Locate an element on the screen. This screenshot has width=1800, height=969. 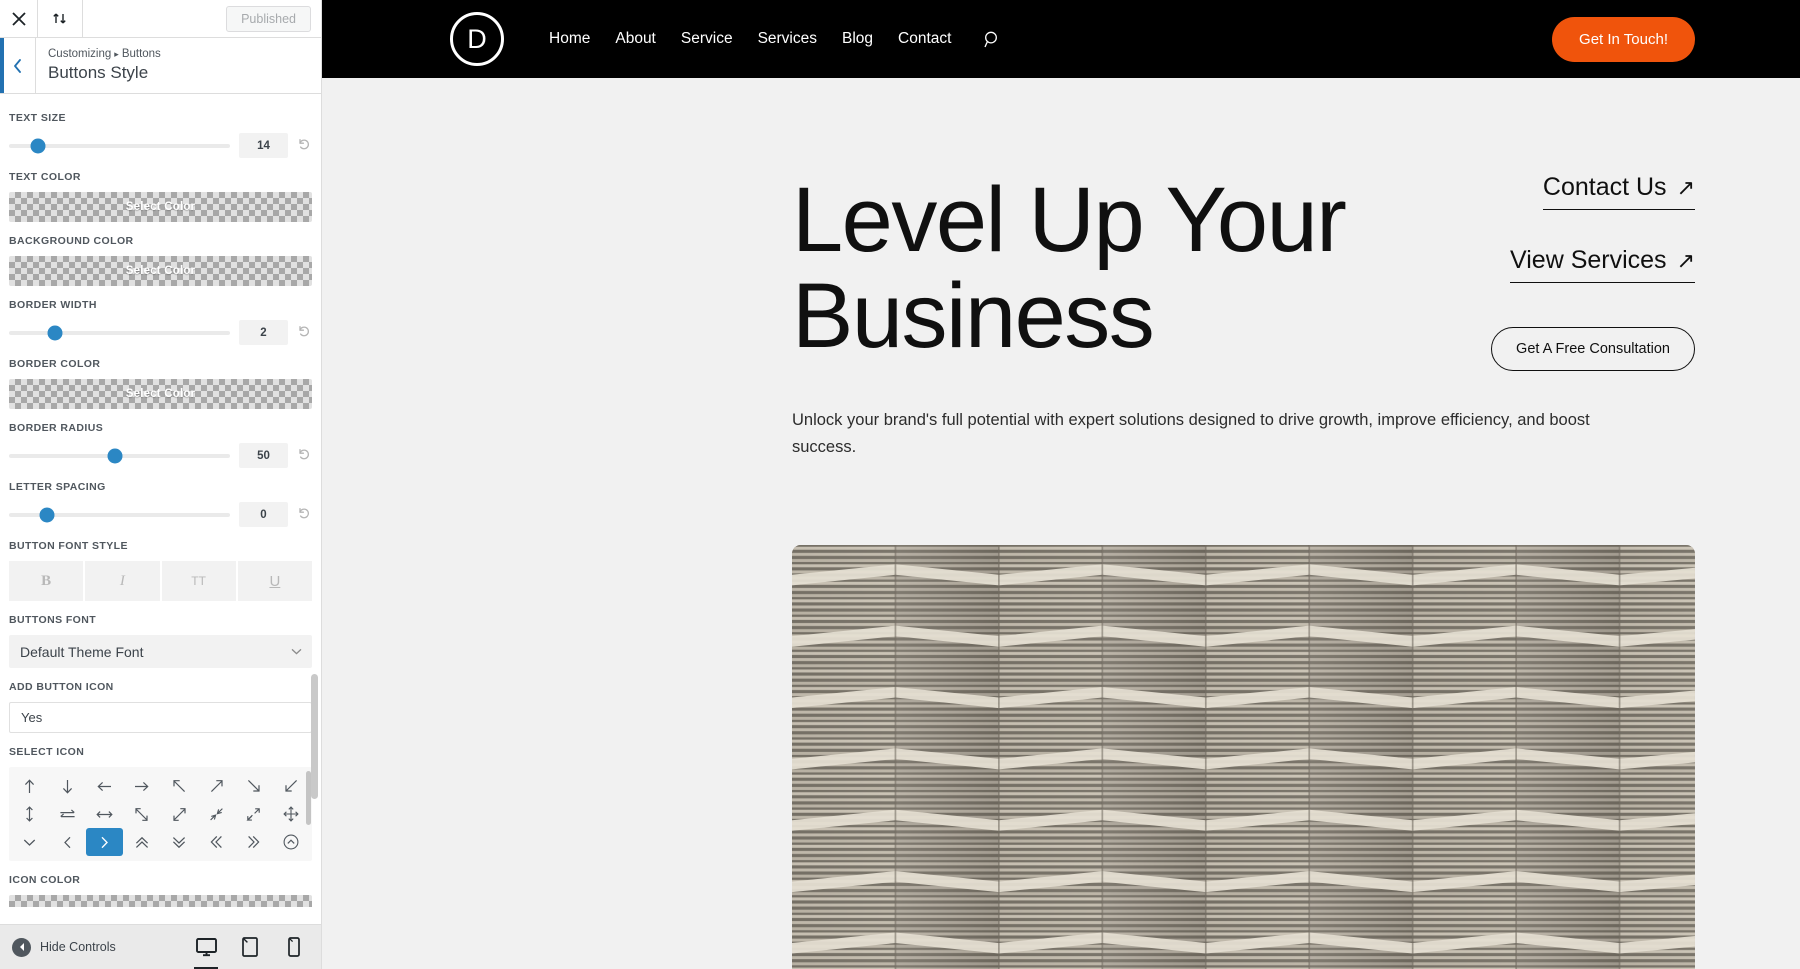
arrows-expand-out-icon is located at coordinates (253, 814).